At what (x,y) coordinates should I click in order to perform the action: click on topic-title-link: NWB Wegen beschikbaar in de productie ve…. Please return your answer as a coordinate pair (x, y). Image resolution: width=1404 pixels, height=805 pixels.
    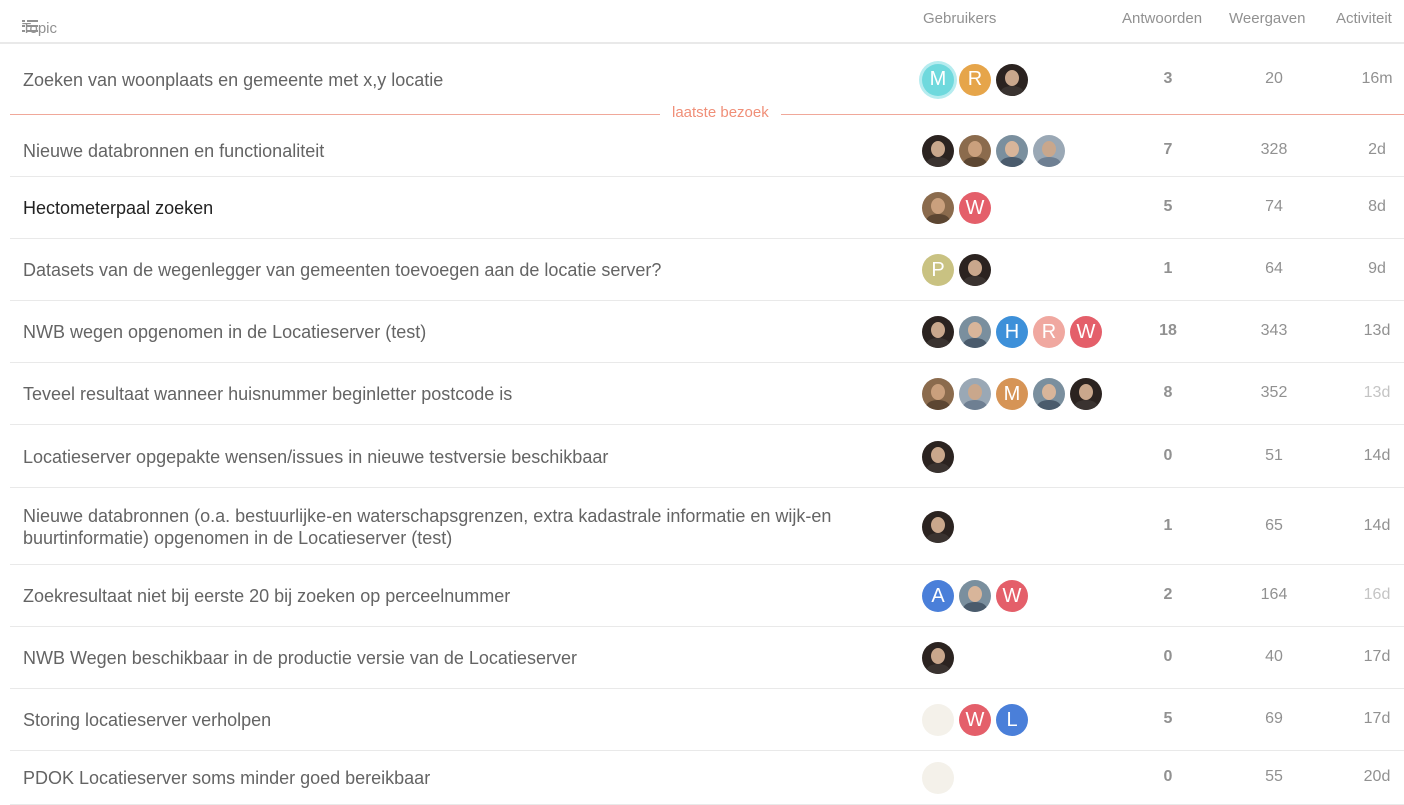
    Looking at the image, I should click on (453, 658).